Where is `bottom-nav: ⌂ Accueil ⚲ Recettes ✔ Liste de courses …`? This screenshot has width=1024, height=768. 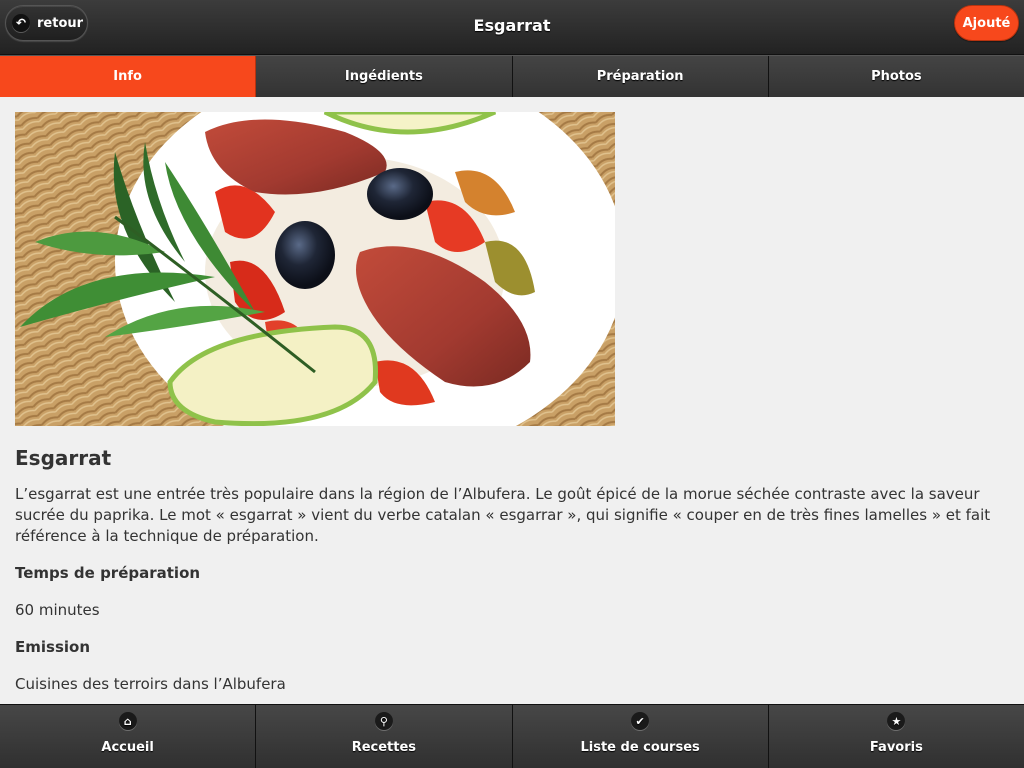
bottom-nav: ⌂ Accueil ⚲ Recettes ✔ Liste de courses … is located at coordinates (512, 736).